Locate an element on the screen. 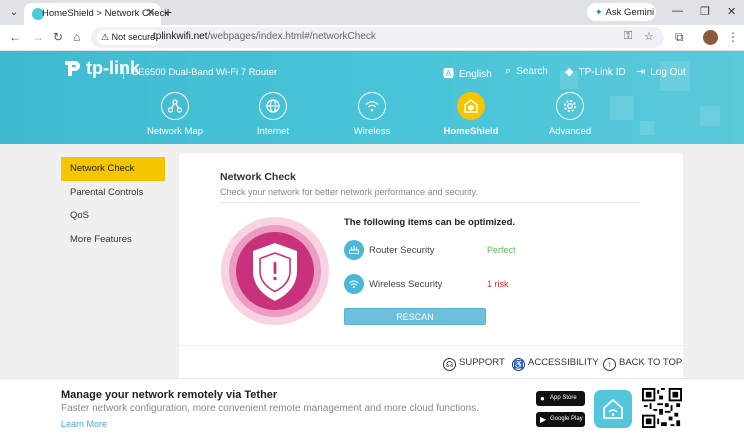 This screenshot has height=437, width=744. search-label: Search is located at coordinates (532, 71).